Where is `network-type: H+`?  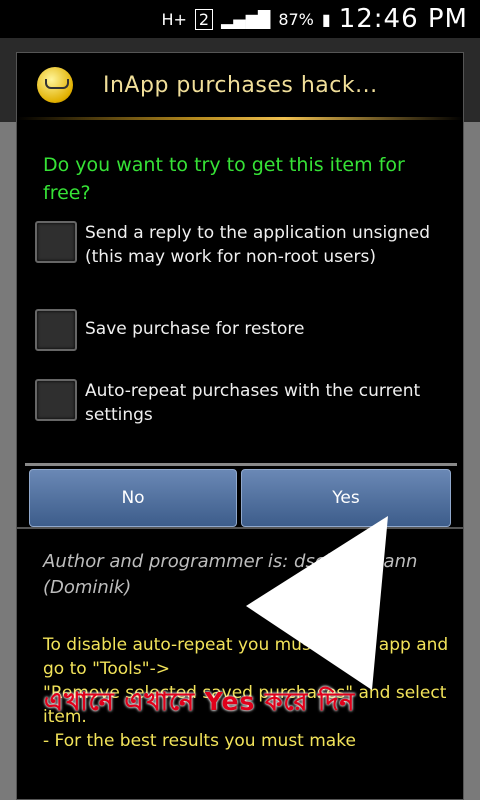 network-type: H+ is located at coordinates (174, 19).